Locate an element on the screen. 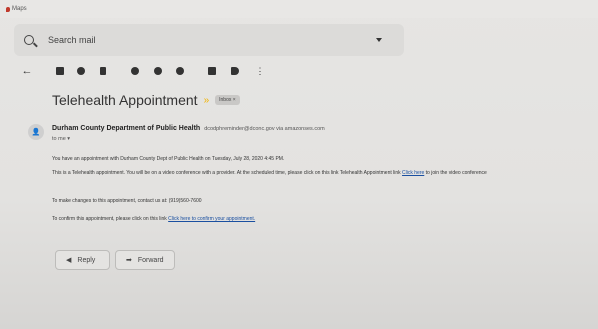 The height and width of the screenshot is (329, 598). add-to-tasks-icon is located at coordinates (180, 71).